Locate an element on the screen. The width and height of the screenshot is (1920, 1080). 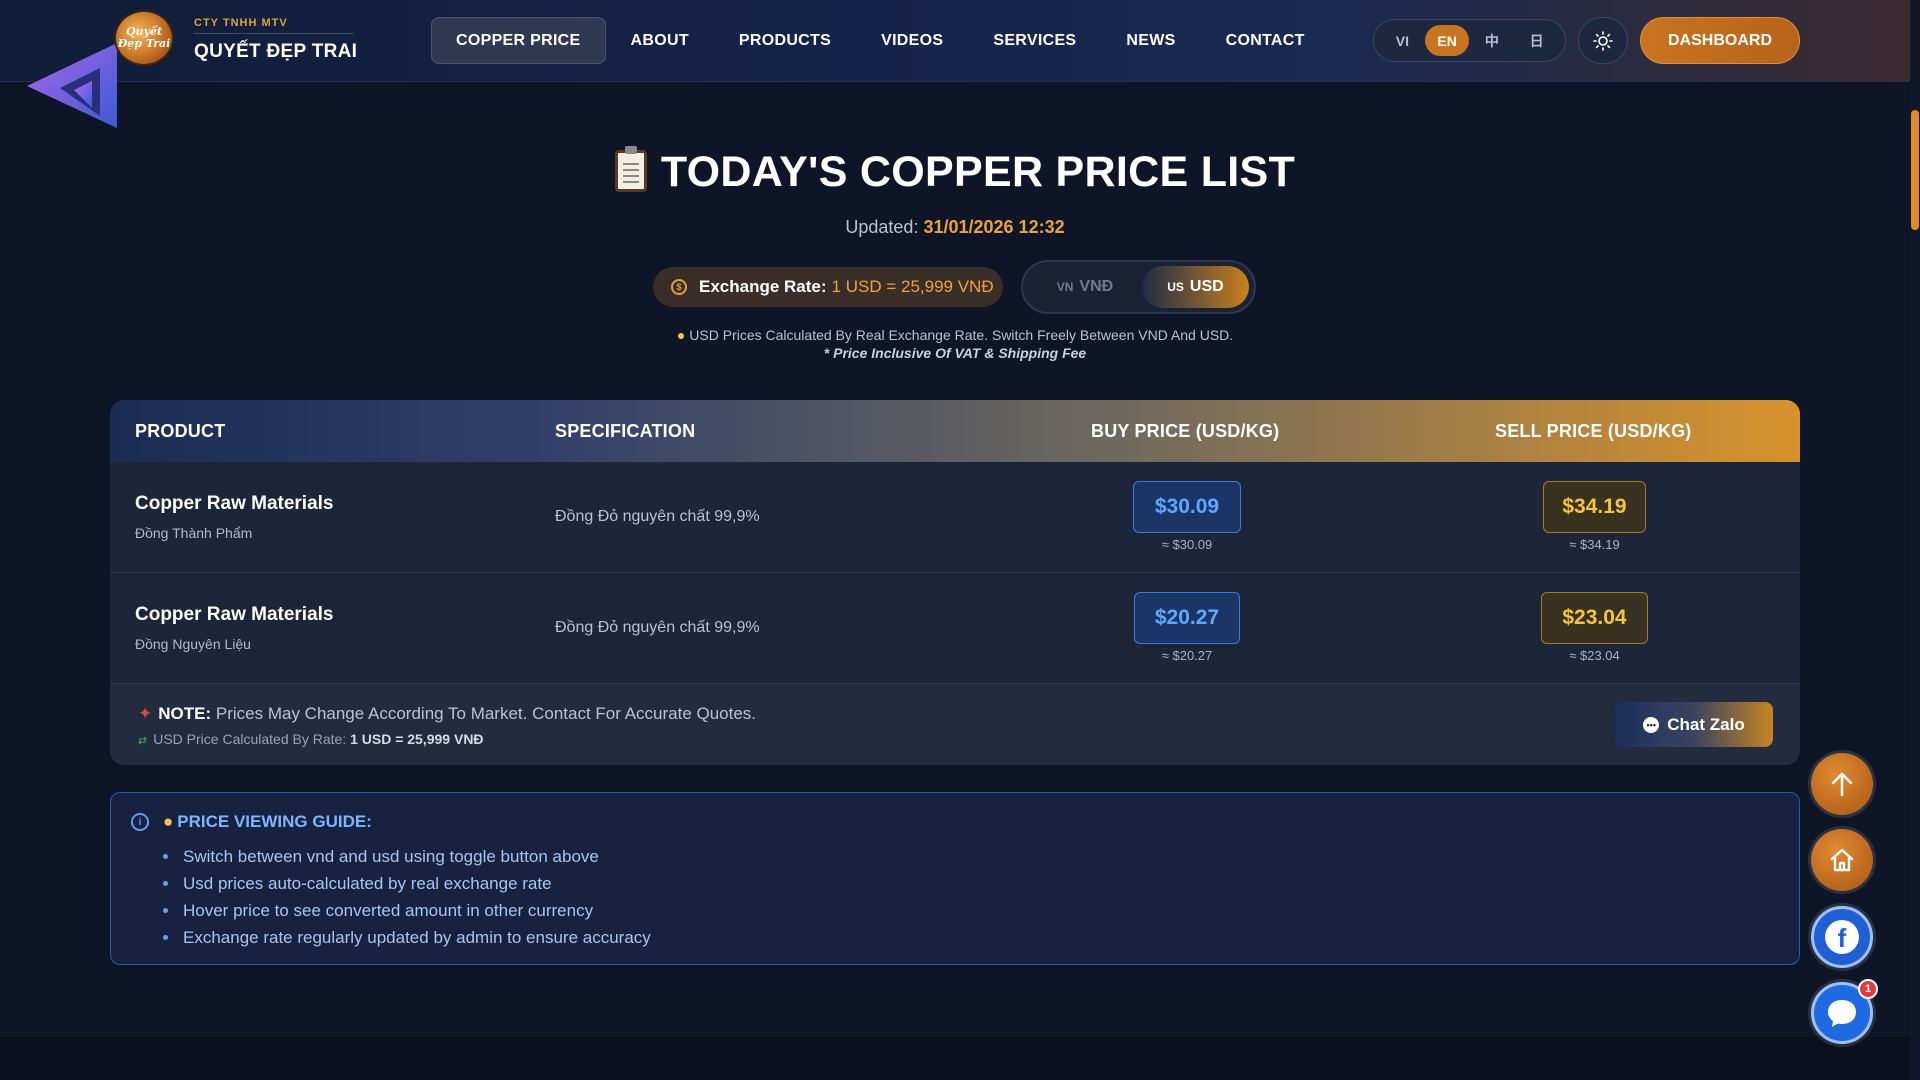
chat-bubble-icon: ••• is located at coordinates (1651, 724).